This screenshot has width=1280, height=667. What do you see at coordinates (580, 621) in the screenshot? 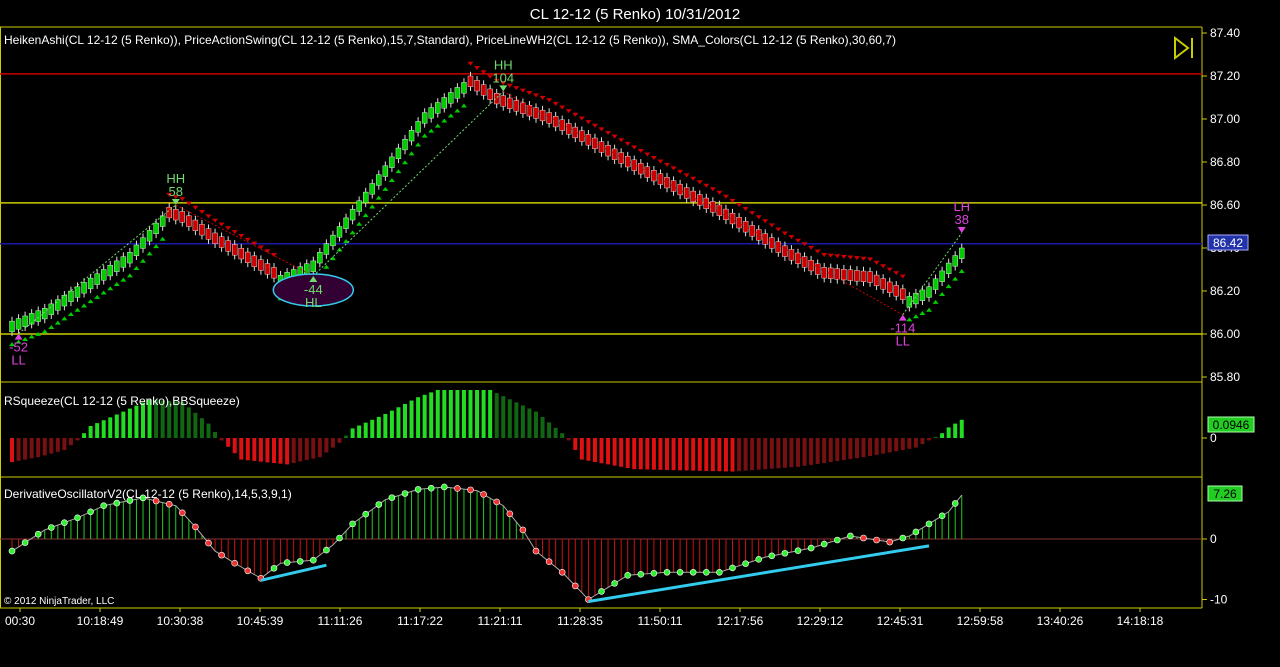
I see `time-tick-label: 11:28:35` at bounding box center [580, 621].